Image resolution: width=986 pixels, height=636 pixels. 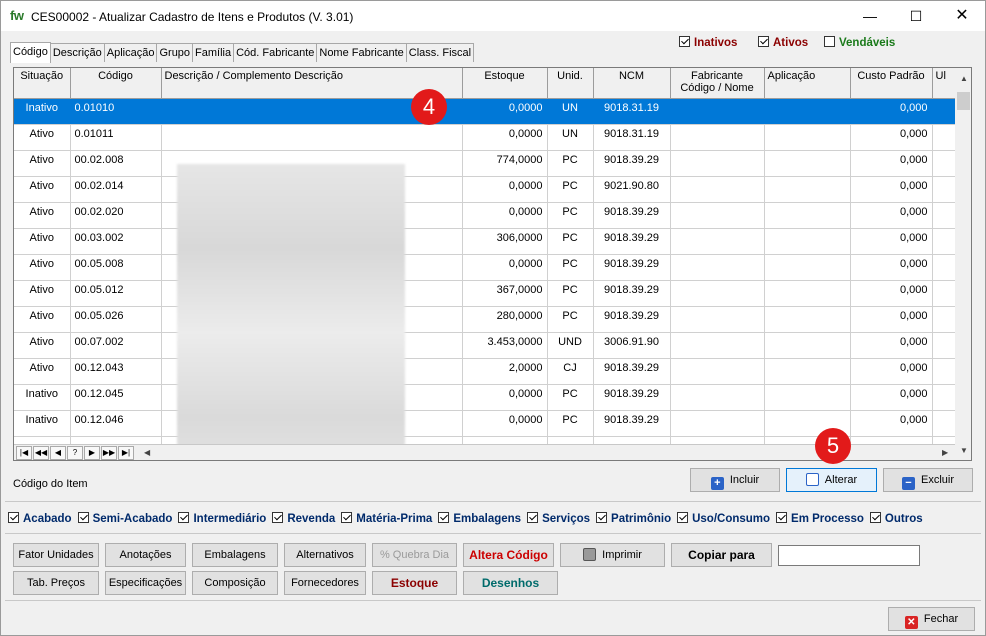 What do you see at coordinates (56, 583) in the screenshot?
I see `tab-precos-button: Tab. Preços` at bounding box center [56, 583].